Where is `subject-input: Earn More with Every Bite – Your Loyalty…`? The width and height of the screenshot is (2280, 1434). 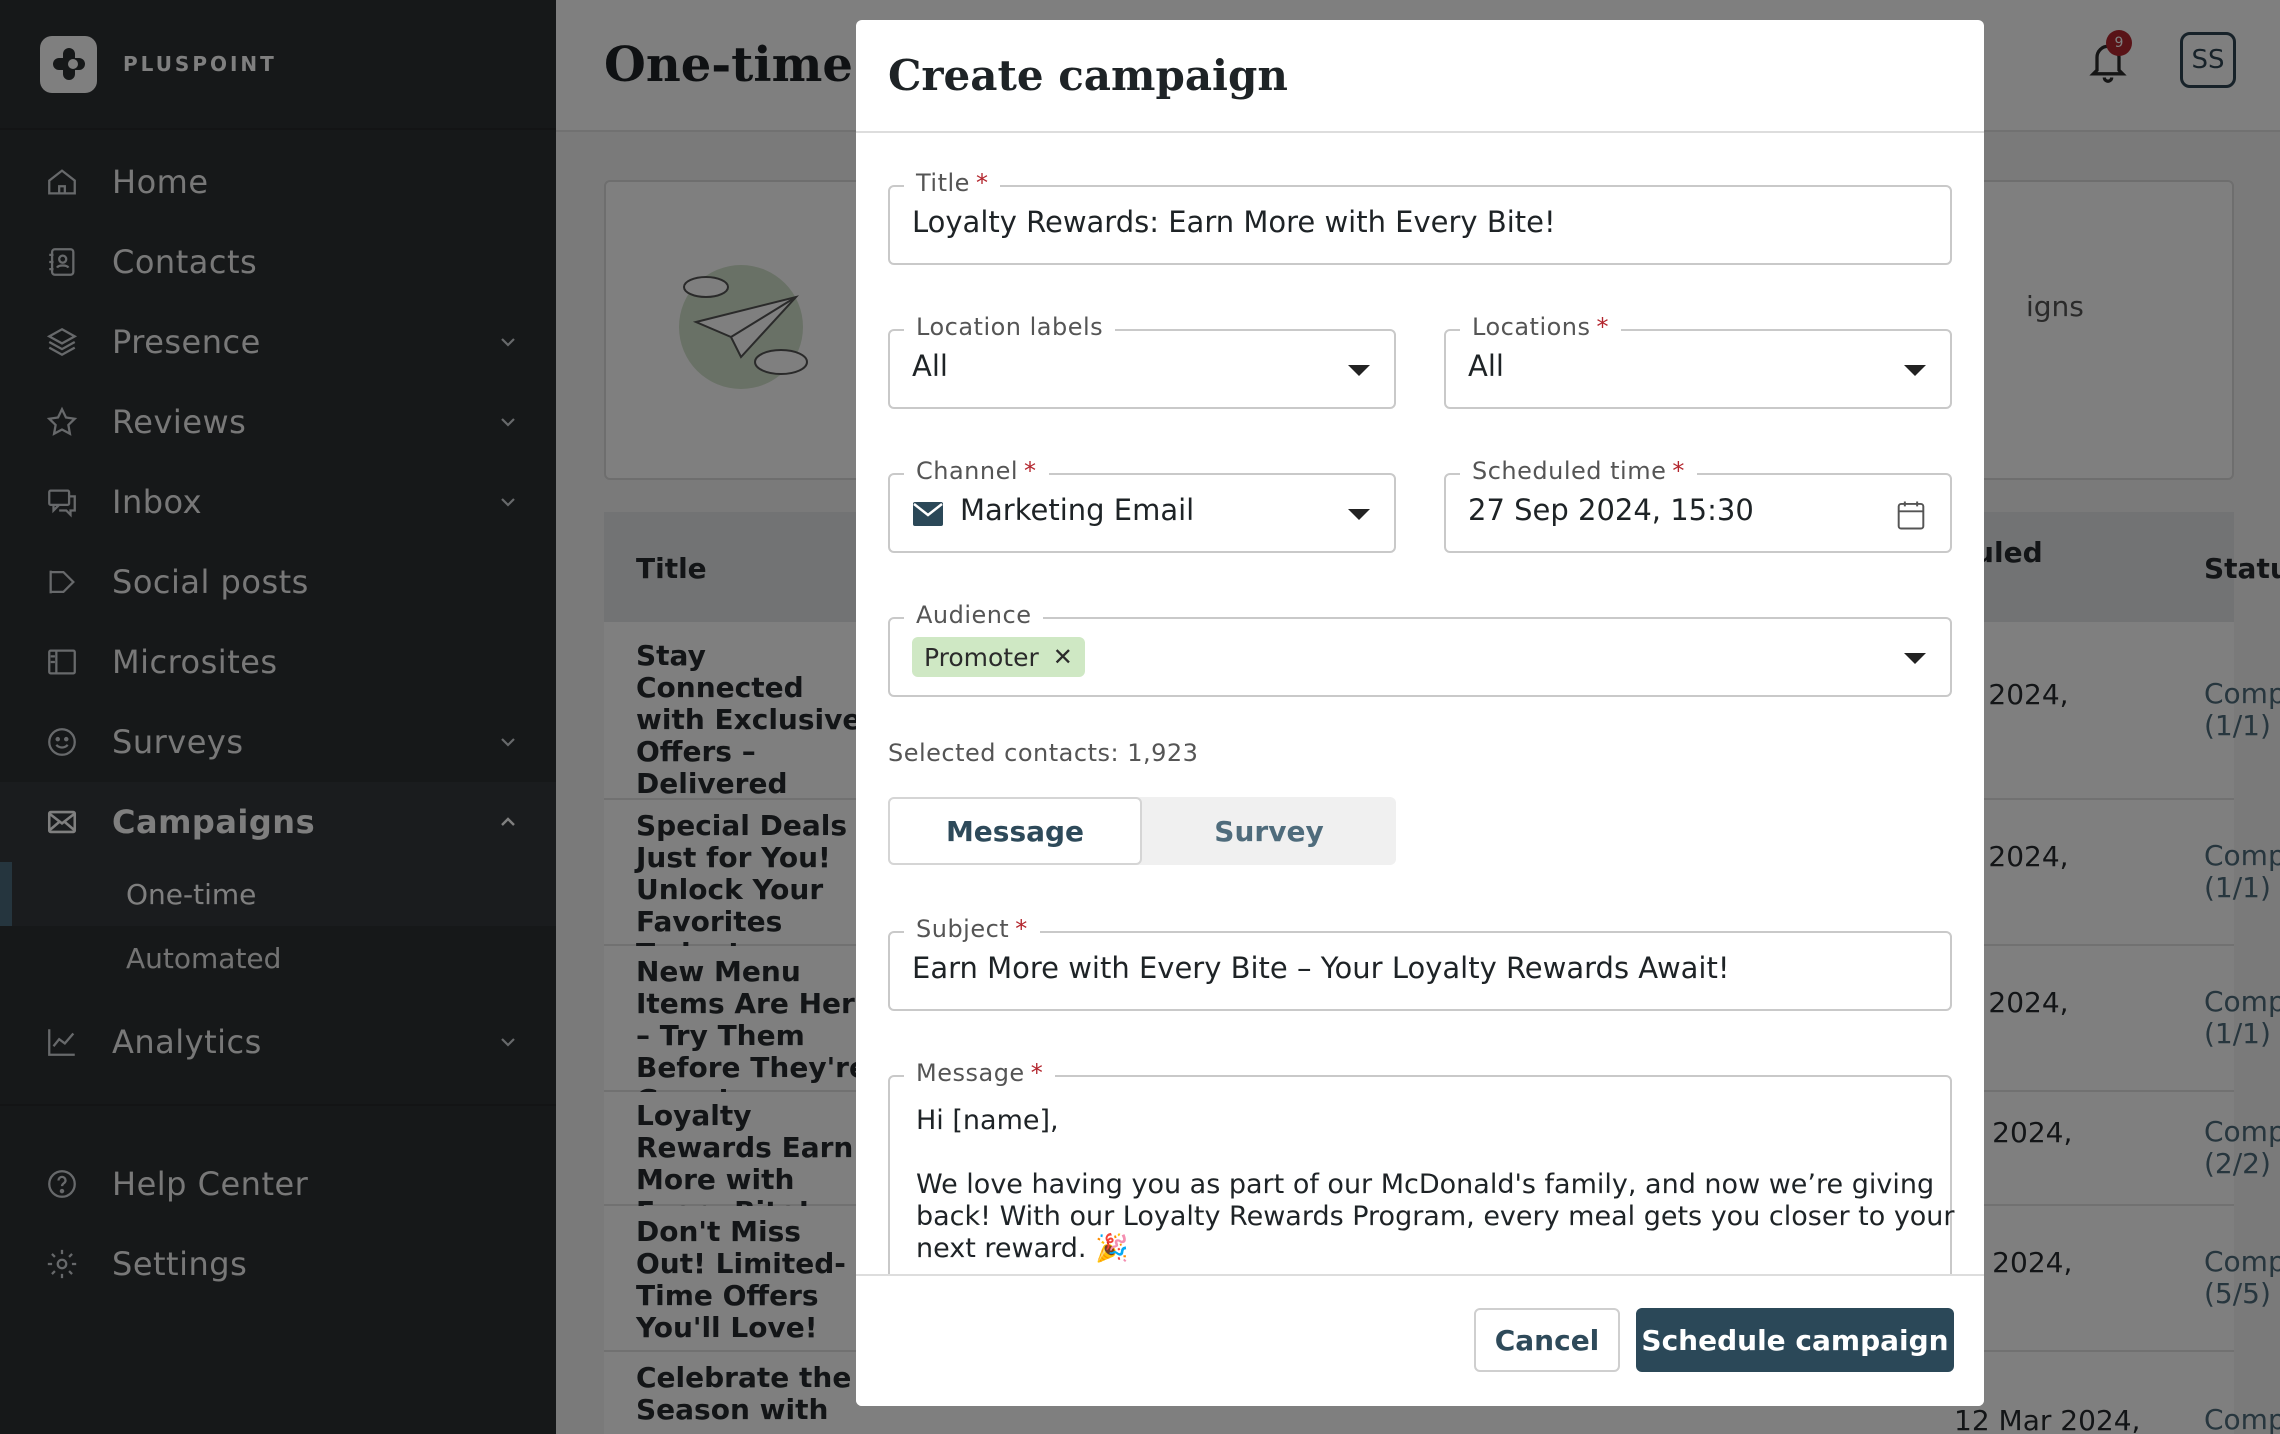
subject-input: Earn More with Every Bite – Your Loyalty… is located at coordinates (1320, 968).